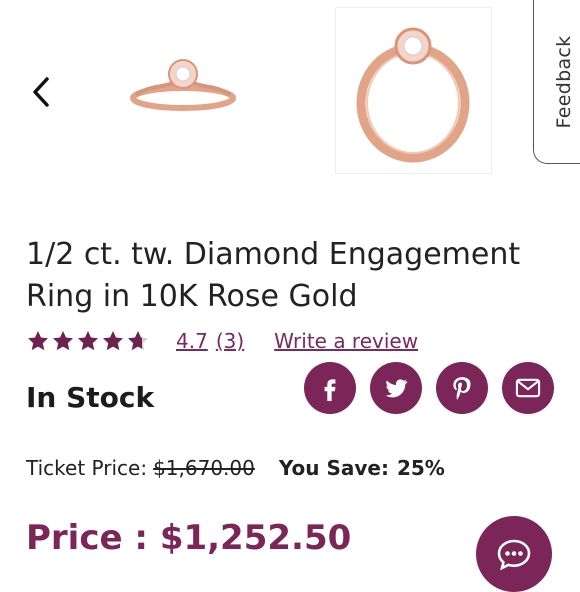  Describe the element at coordinates (192, 341) in the screenshot. I see `rating-value-link: 4.7` at that location.